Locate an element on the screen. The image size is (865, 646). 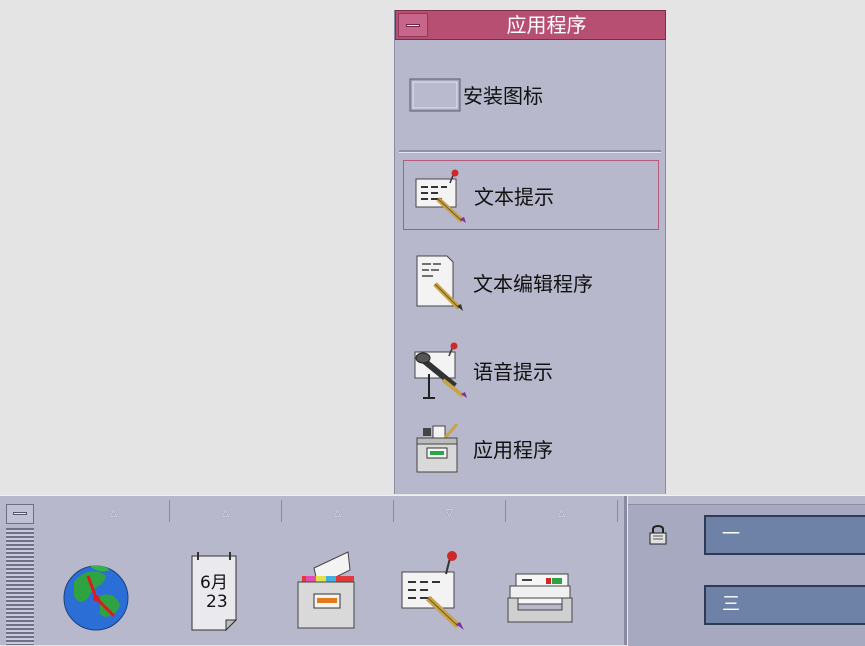
front-panel-menu-button is located at coordinates (20, 514).